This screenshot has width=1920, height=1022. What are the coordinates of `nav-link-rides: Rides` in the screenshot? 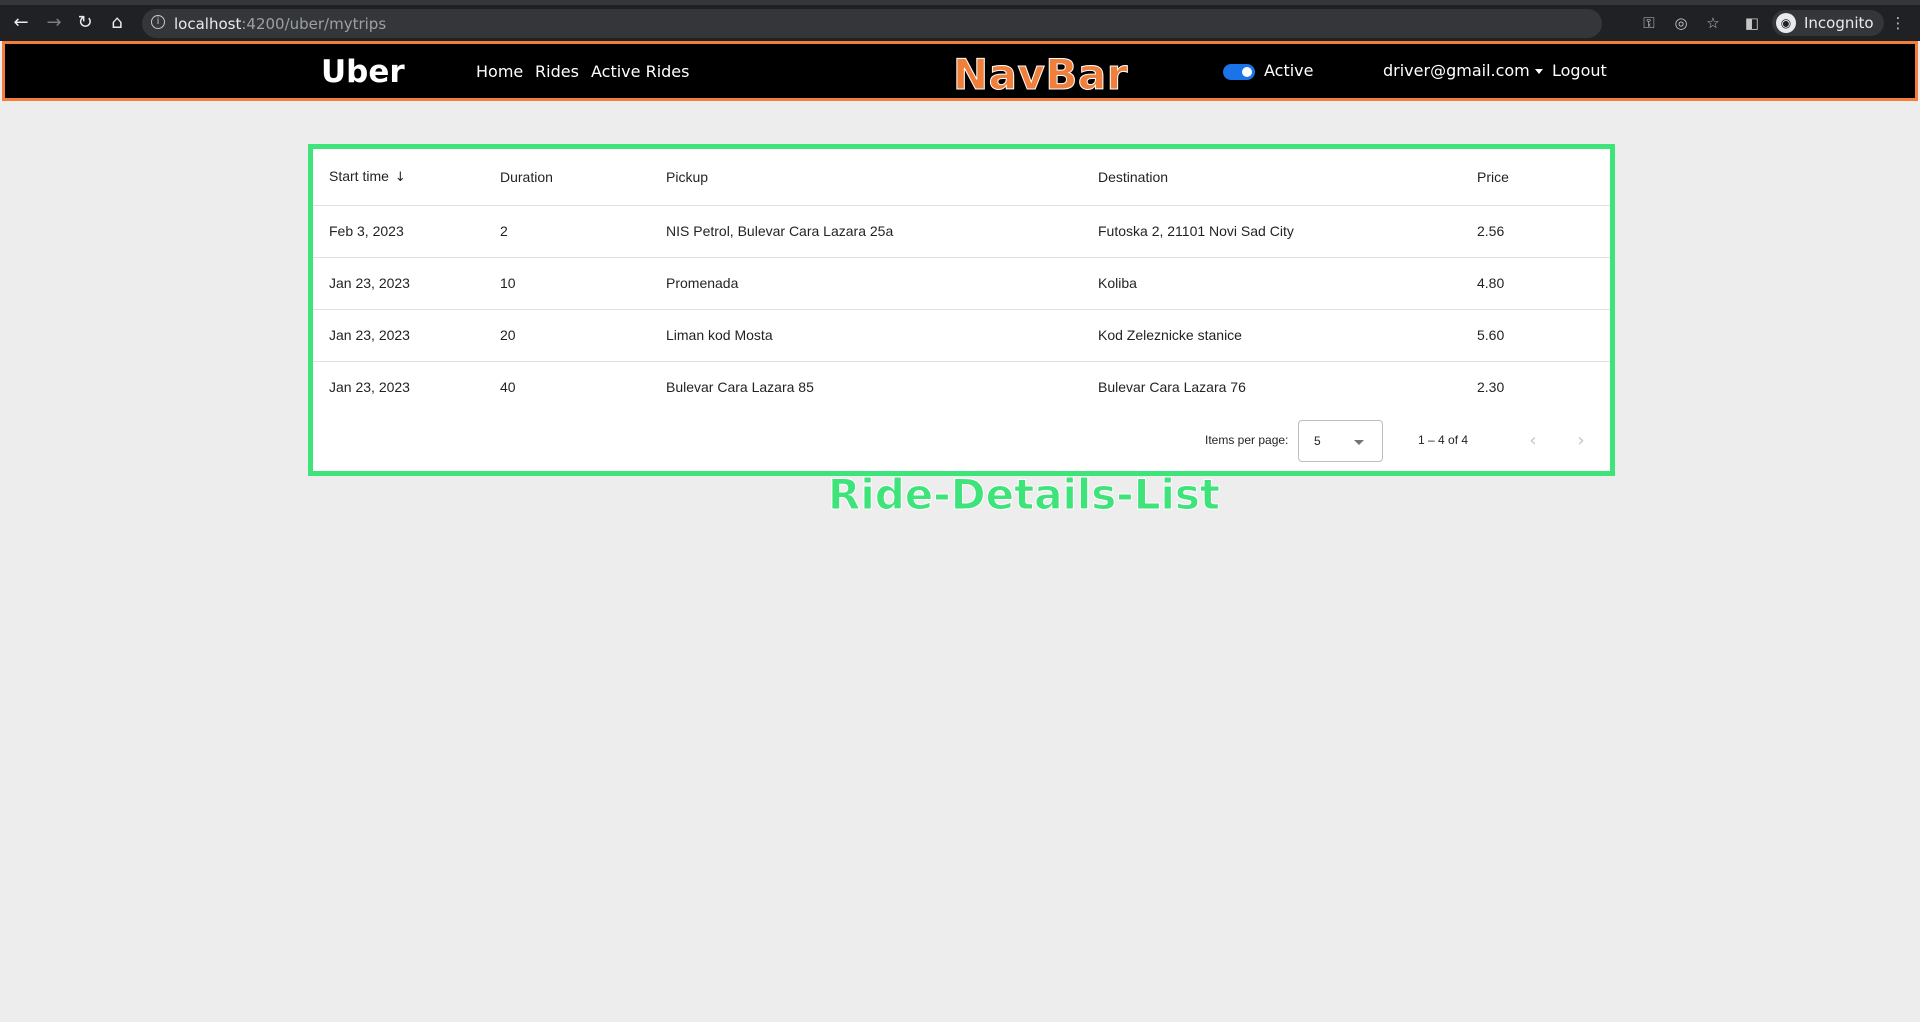 It's located at (557, 71).